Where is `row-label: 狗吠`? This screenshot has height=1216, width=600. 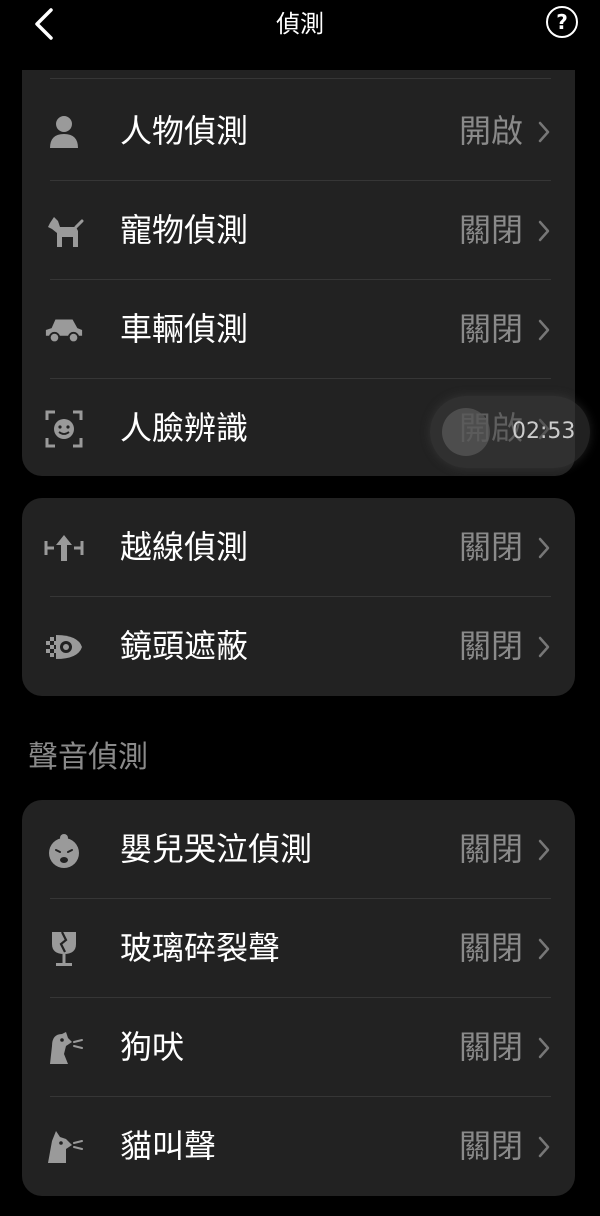
row-label: 狗吠 is located at coordinates (152, 1047).